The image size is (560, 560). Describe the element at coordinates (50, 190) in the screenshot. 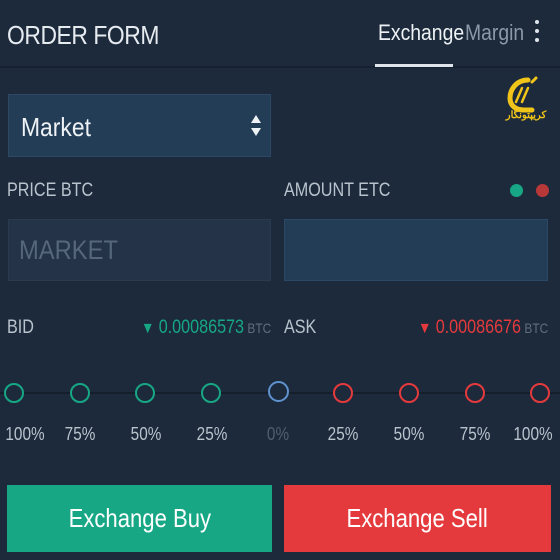

I see `price-label: PRICE BTC` at that location.